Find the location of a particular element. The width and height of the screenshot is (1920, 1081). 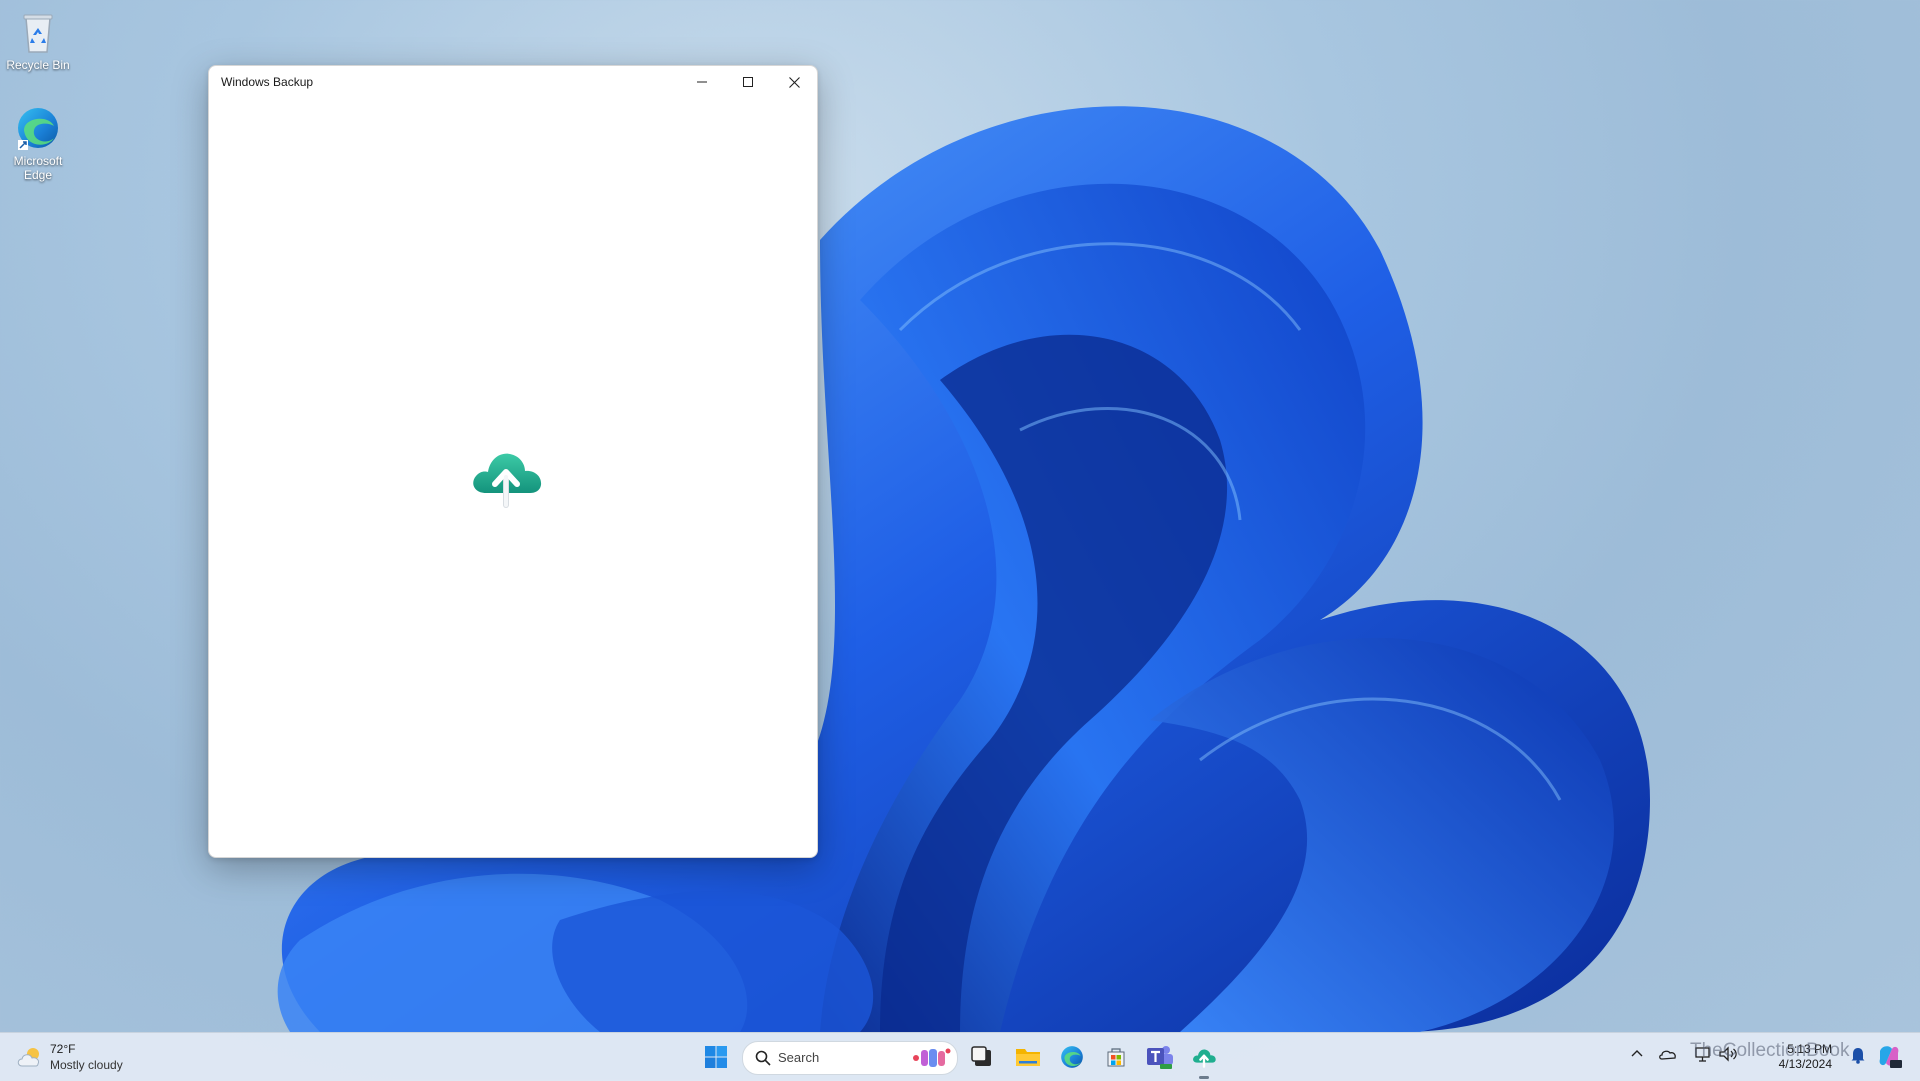

windows-backup-icon is located at coordinates (1204, 1058).